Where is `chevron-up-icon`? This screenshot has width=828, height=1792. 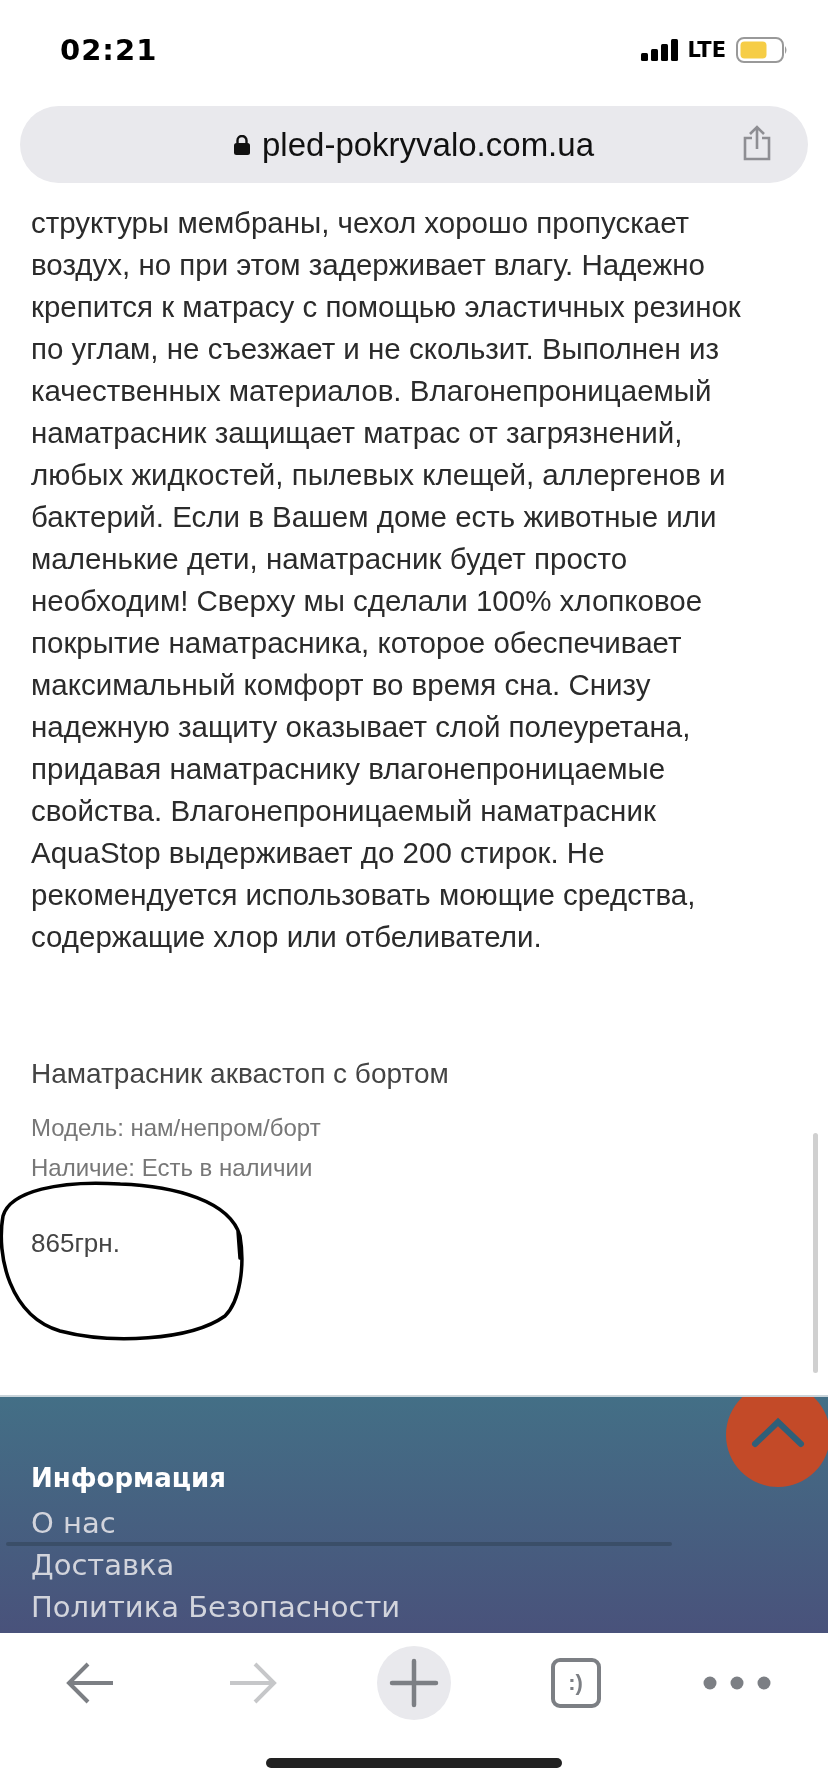 chevron-up-icon is located at coordinates (778, 1432).